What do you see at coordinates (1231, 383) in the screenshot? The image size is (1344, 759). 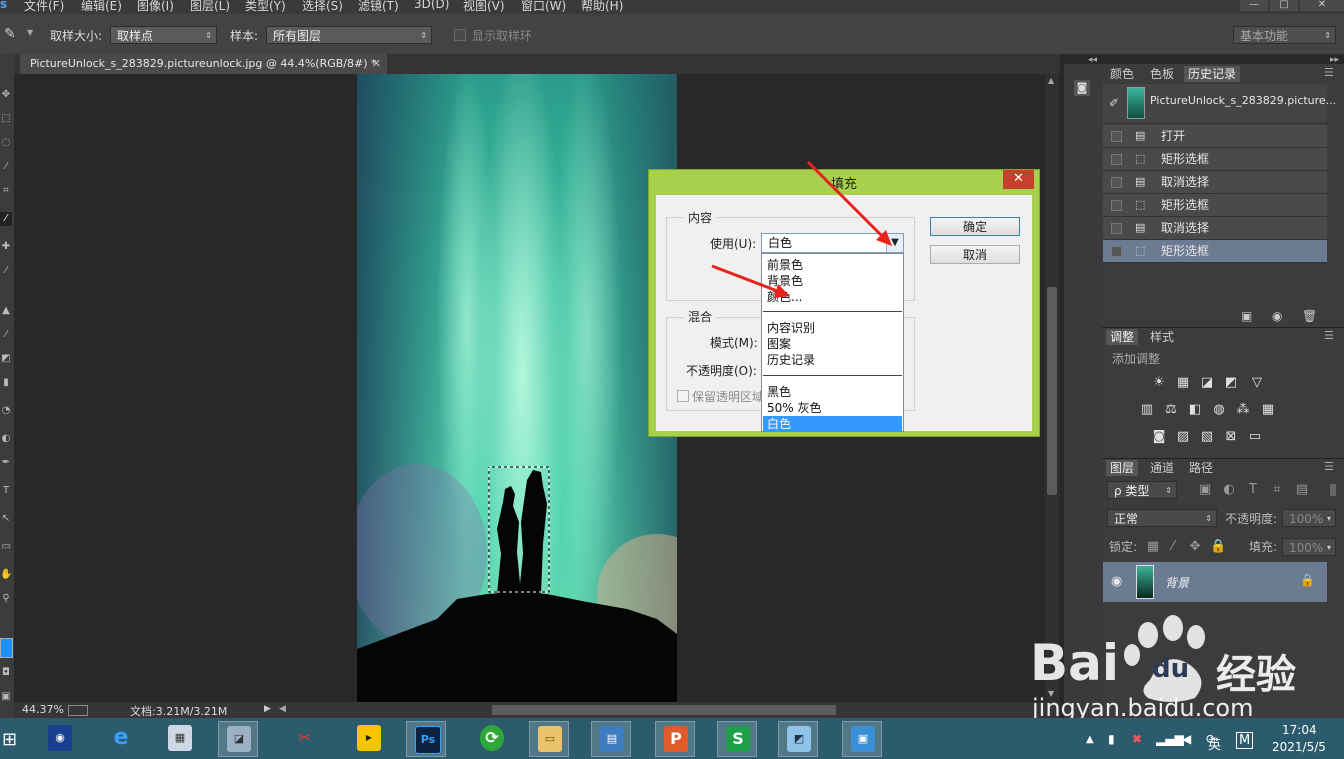 I see `exposure-icon: ◩` at bounding box center [1231, 383].